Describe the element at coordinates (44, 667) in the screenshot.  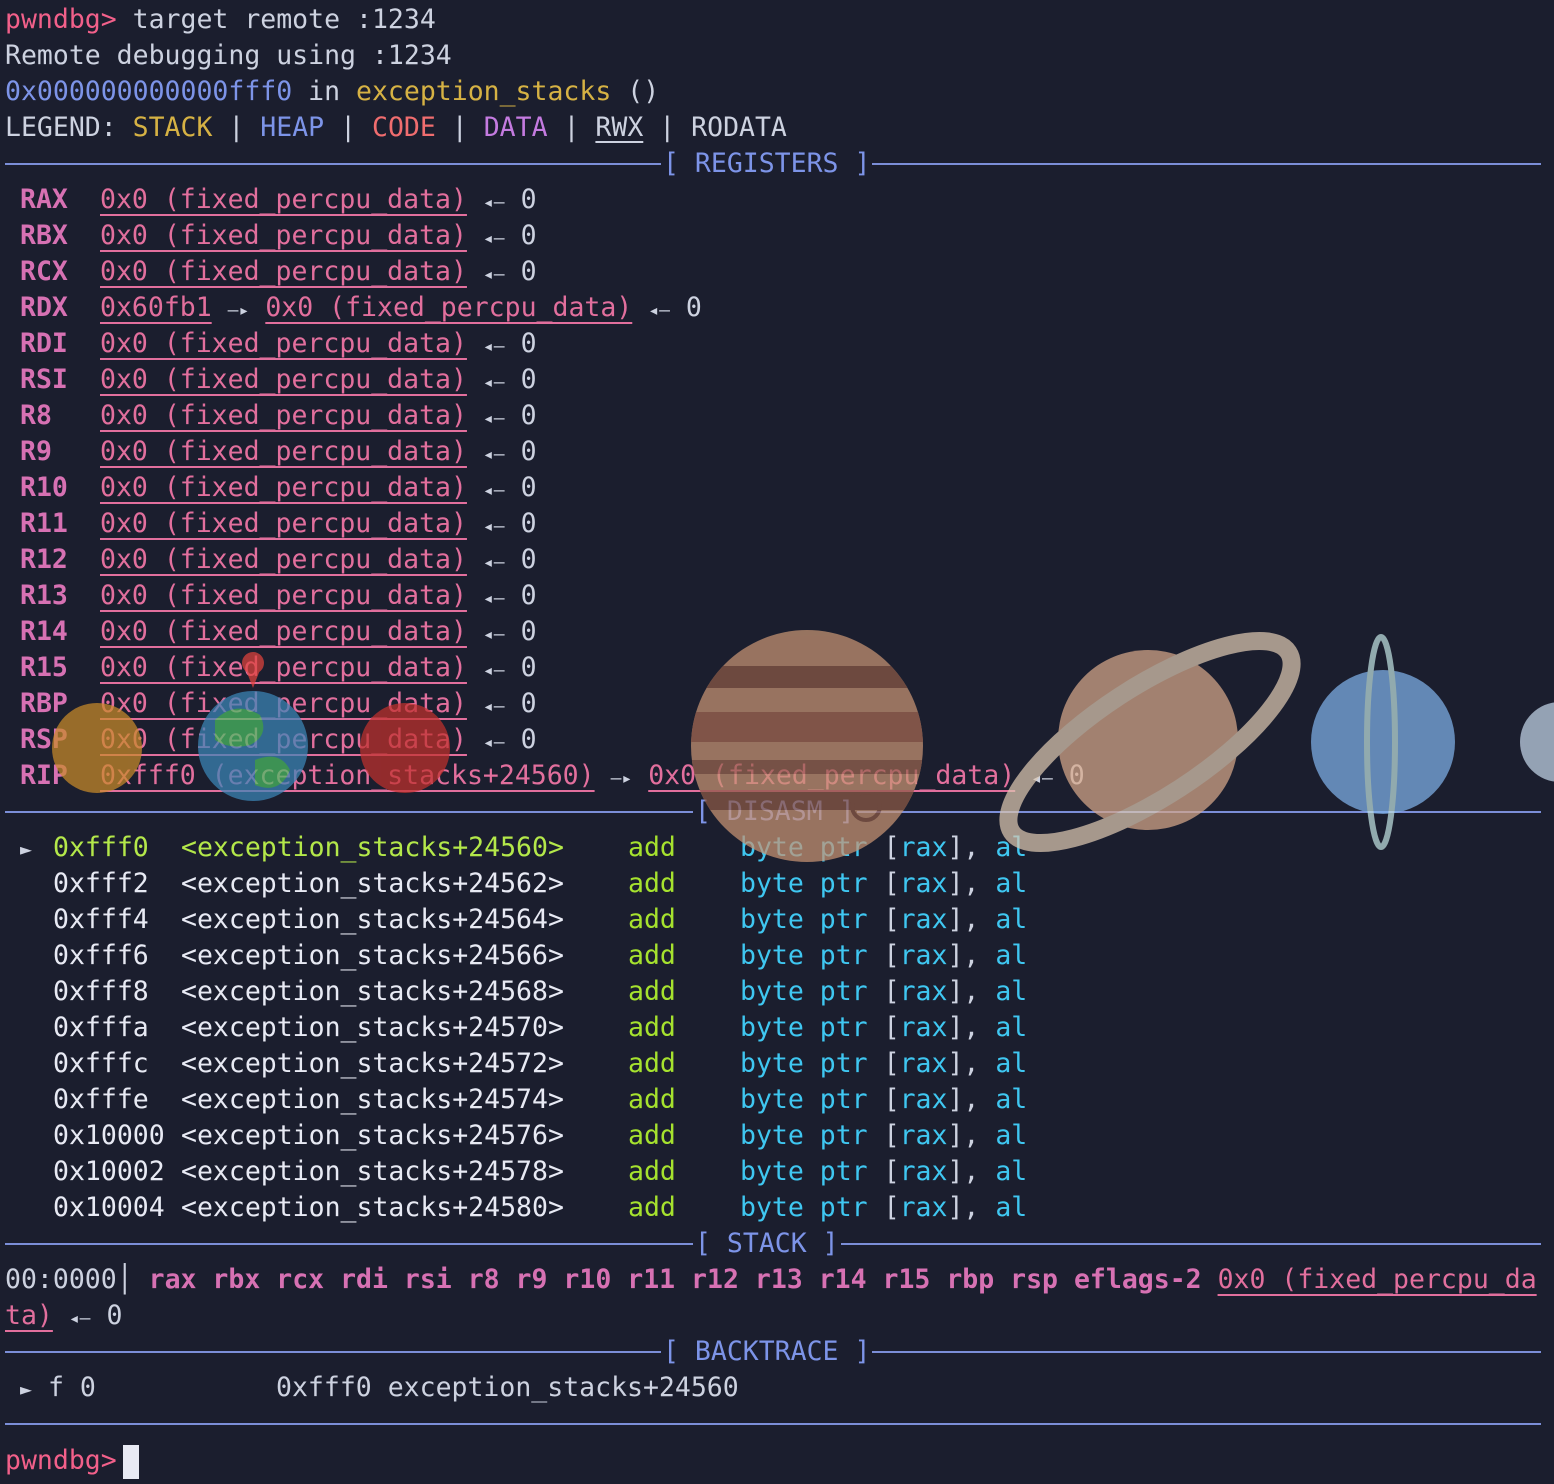
I see `register-name: R15` at that location.